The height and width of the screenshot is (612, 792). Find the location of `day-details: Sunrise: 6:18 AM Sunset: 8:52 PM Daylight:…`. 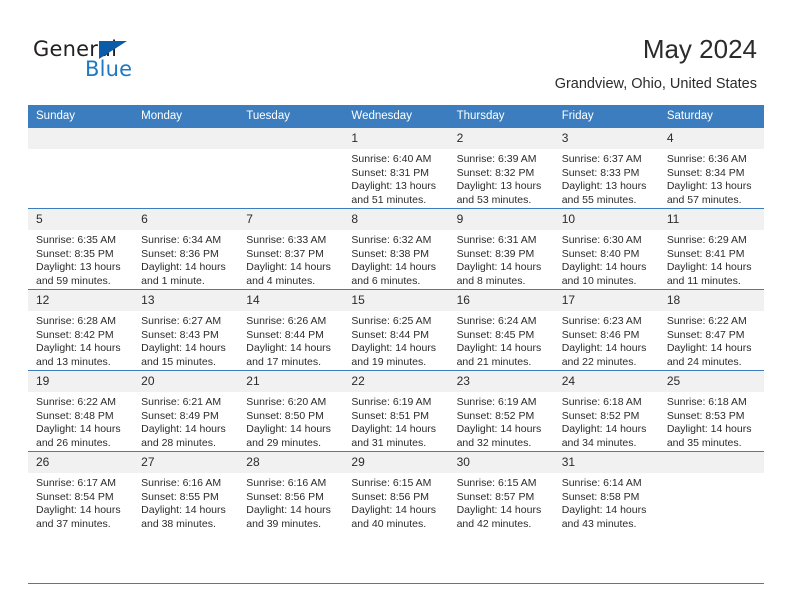

day-details: Sunrise: 6:18 AM Sunset: 8:52 PM Daylight:… is located at coordinates (606, 421).